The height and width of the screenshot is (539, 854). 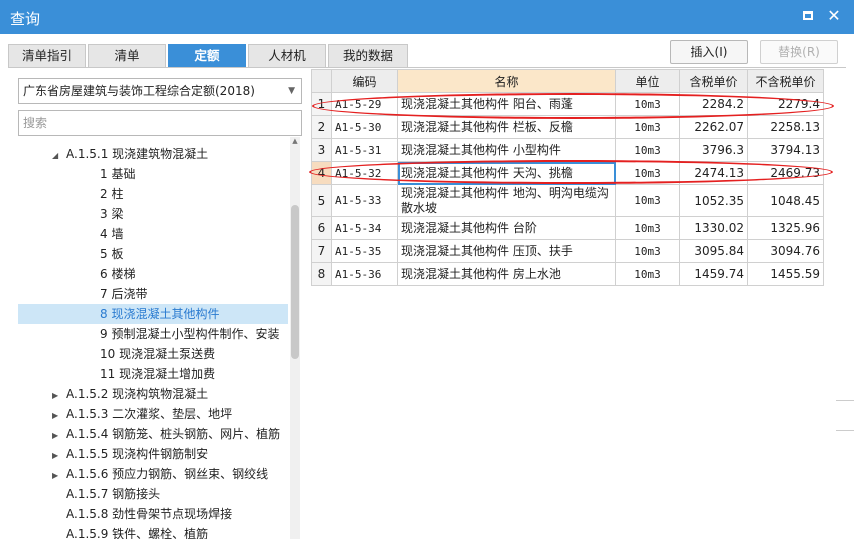 I want to click on cell-name: 现浇混凝土其他构件 台阶, so click(x=506, y=228).